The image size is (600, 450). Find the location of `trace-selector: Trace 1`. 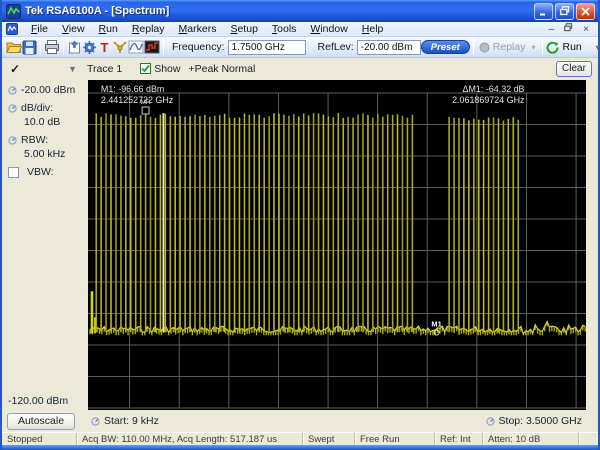

trace-selector: Trace 1 is located at coordinates (104, 69).